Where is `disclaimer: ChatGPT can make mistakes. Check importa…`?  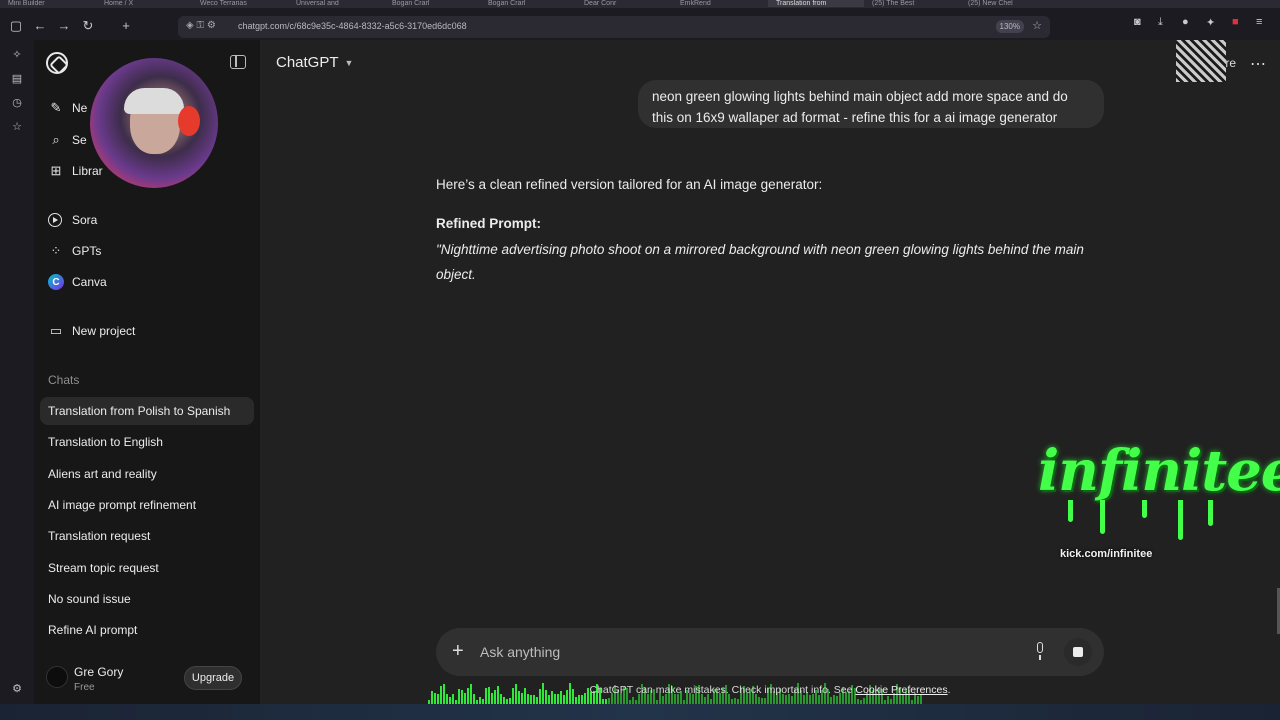
disclaimer: ChatGPT can make mistakes. Check importa… is located at coordinates (770, 690).